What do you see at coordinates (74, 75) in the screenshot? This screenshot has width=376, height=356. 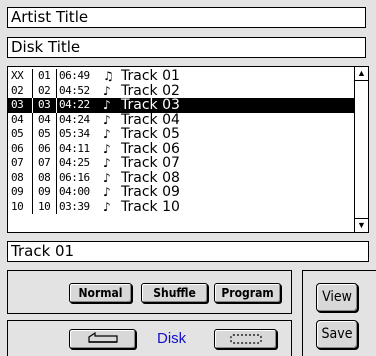 I see `track-time: 06:49` at bounding box center [74, 75].